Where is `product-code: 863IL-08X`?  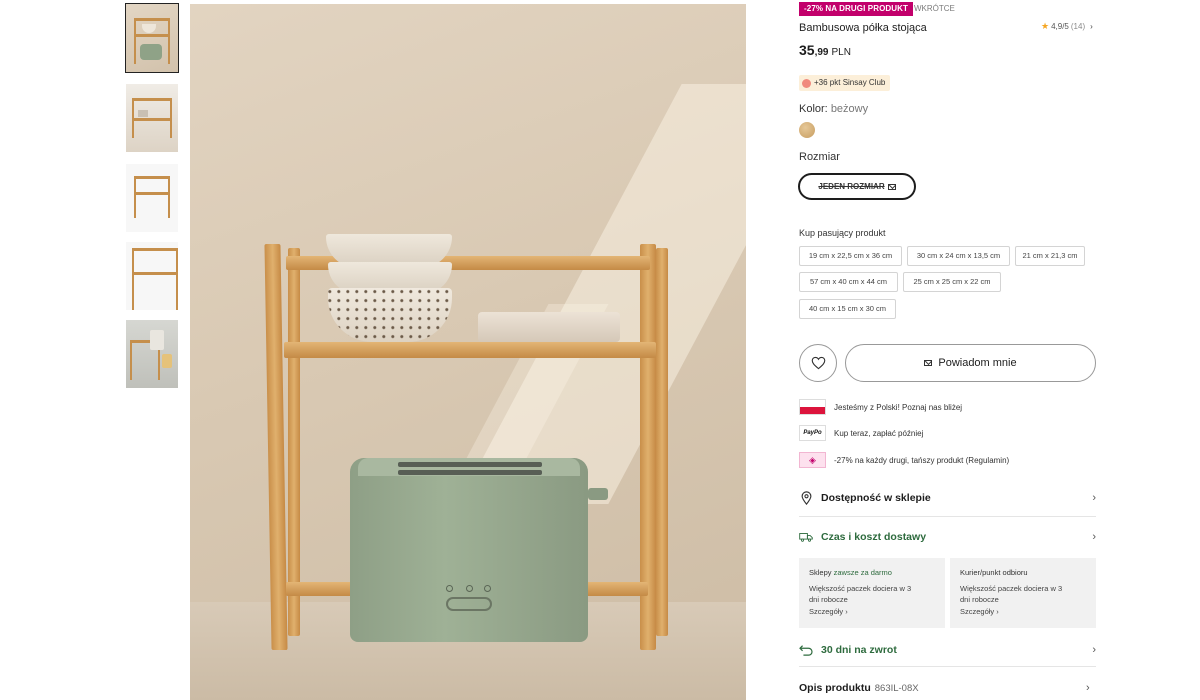 product-code: 863IL-08X is located at coordinates (896, 688).